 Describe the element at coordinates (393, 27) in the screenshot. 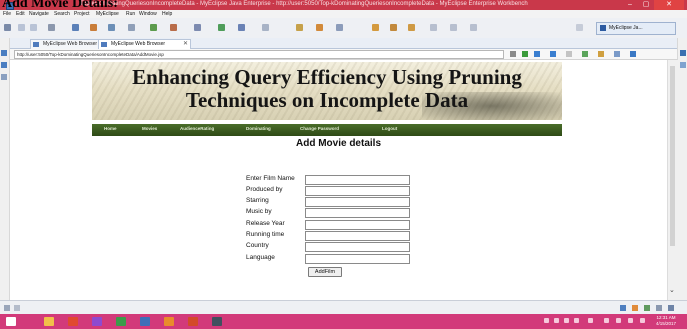

I see `marker-icon` at that location.